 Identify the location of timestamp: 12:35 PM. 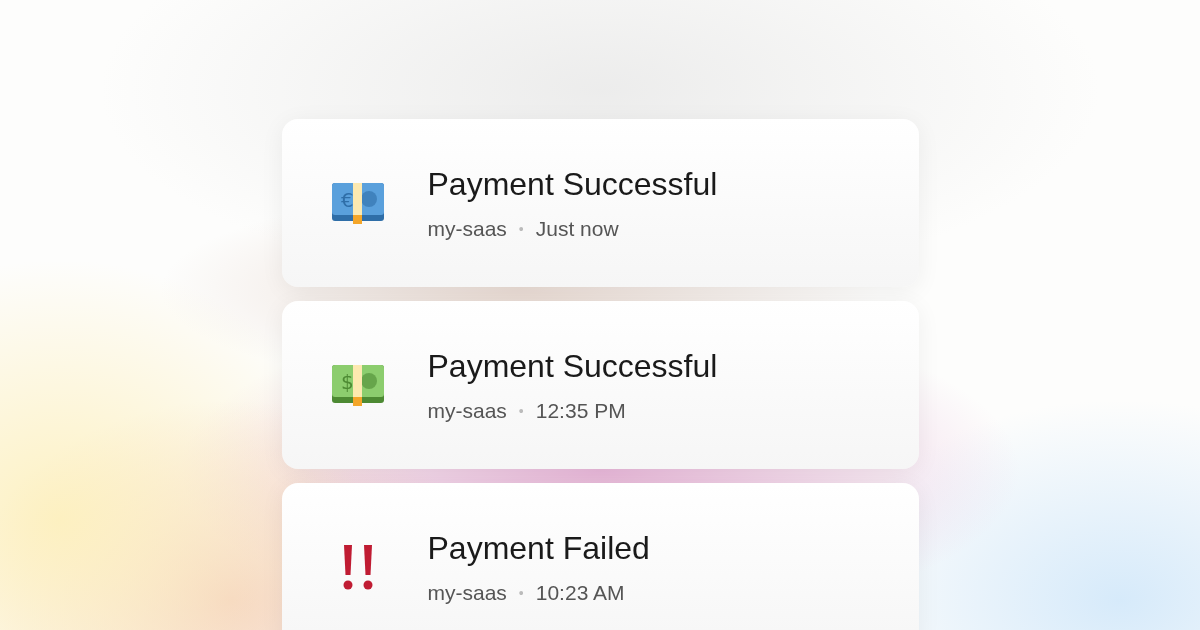
(580, 410).